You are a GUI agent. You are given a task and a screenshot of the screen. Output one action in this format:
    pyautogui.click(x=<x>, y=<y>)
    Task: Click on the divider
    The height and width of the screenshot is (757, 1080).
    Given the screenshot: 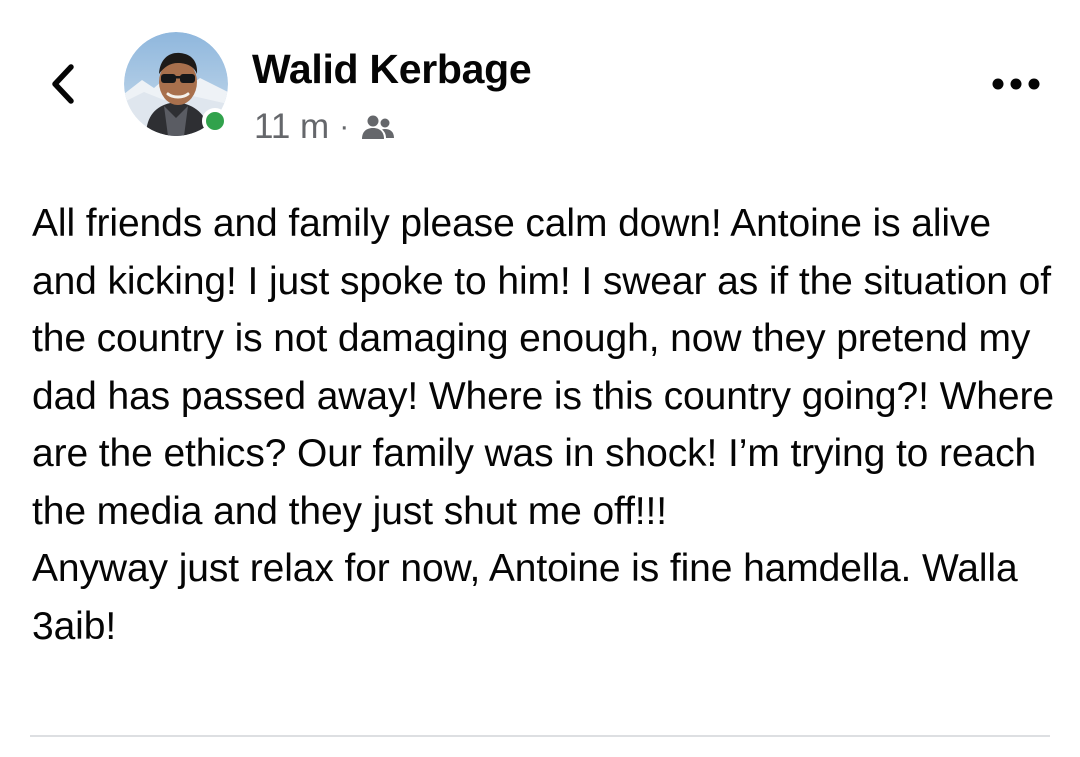 What is the action you would take?
    pyautogui.click(x=540, y=736)
    